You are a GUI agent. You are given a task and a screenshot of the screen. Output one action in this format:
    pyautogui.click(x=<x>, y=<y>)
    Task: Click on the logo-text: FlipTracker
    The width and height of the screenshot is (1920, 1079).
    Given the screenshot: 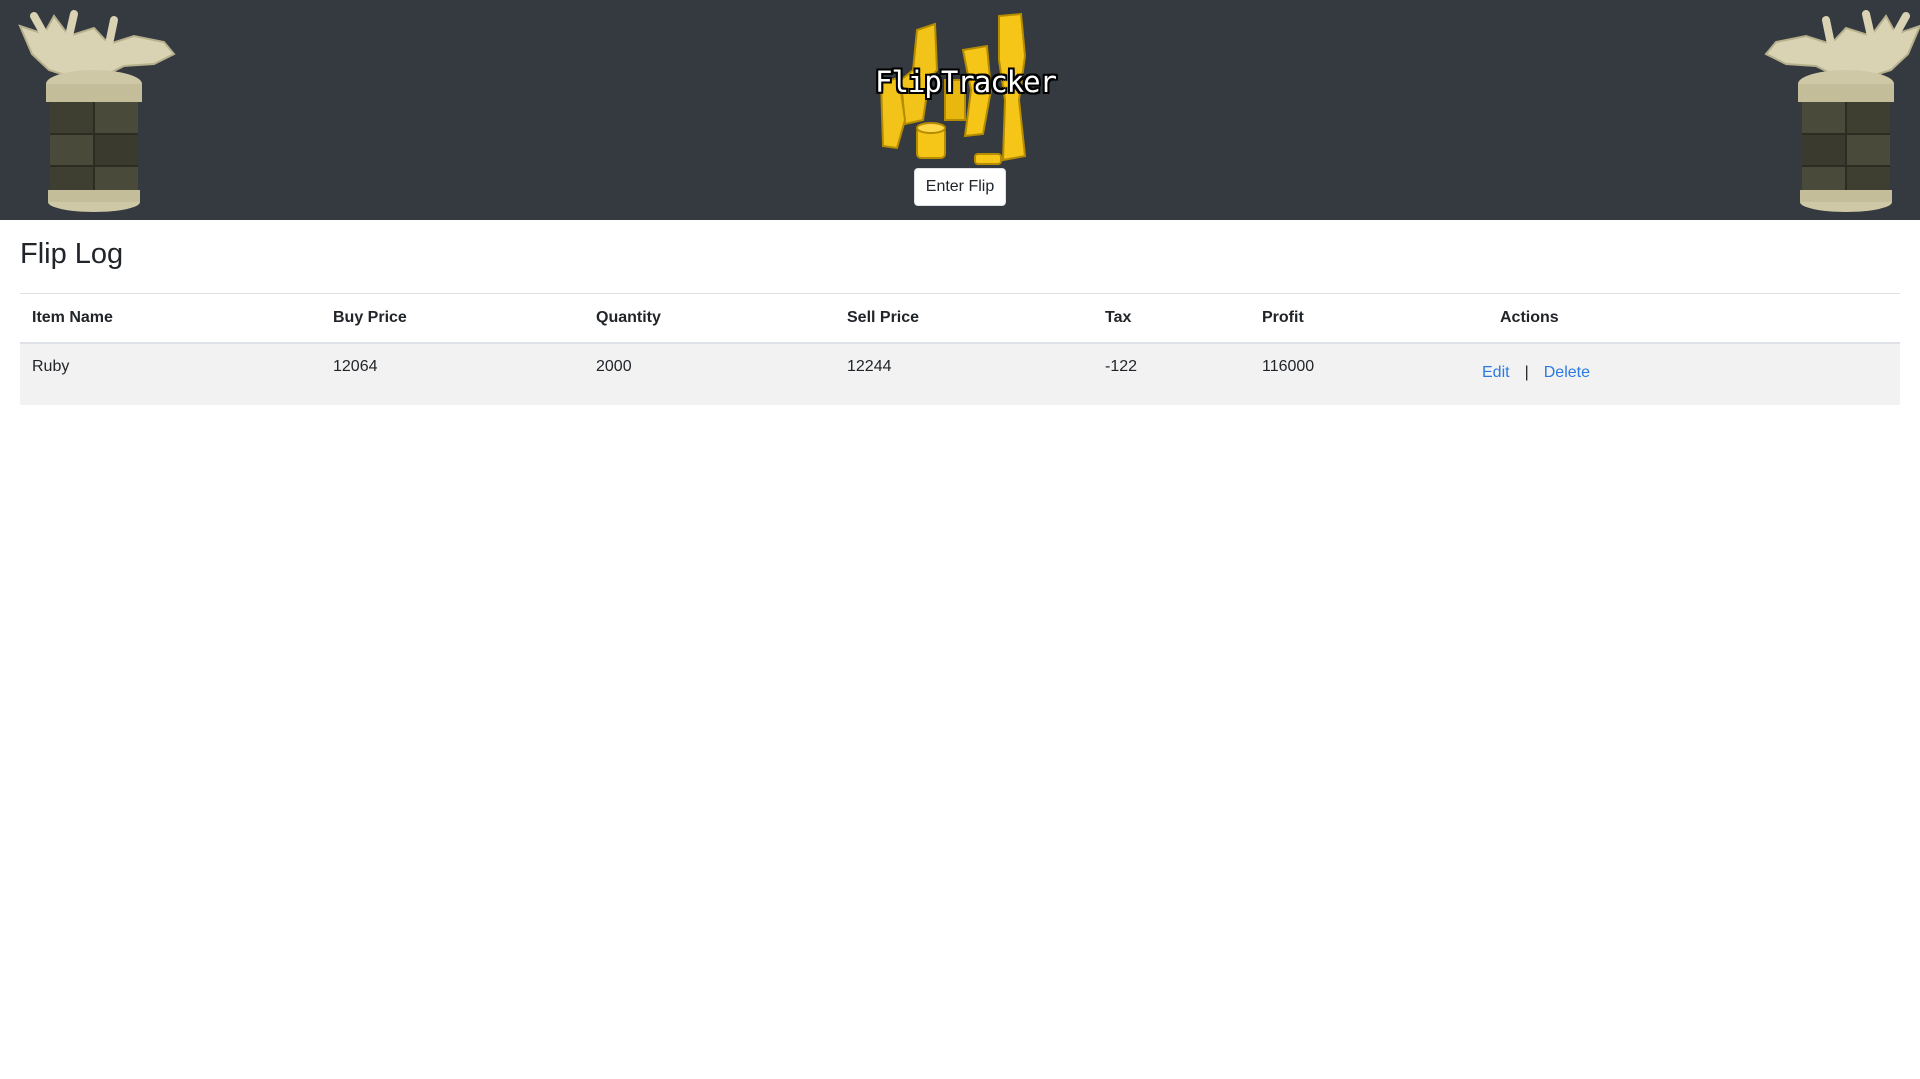 What is the action you would take?
    pyautogui.click(x=966, y=82)
    